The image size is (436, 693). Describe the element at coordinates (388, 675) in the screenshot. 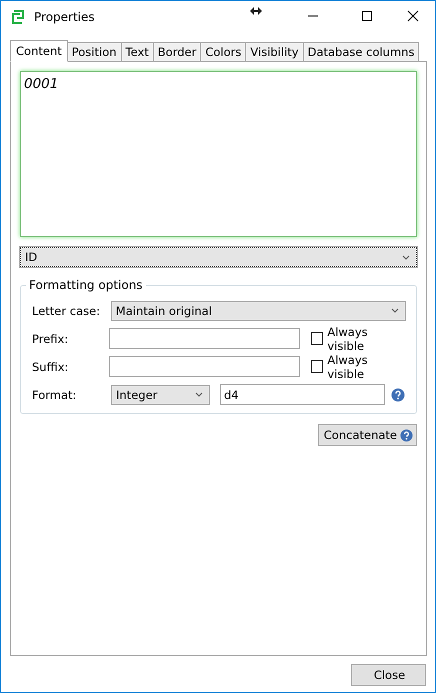

I see `close-button: Close` at that location.